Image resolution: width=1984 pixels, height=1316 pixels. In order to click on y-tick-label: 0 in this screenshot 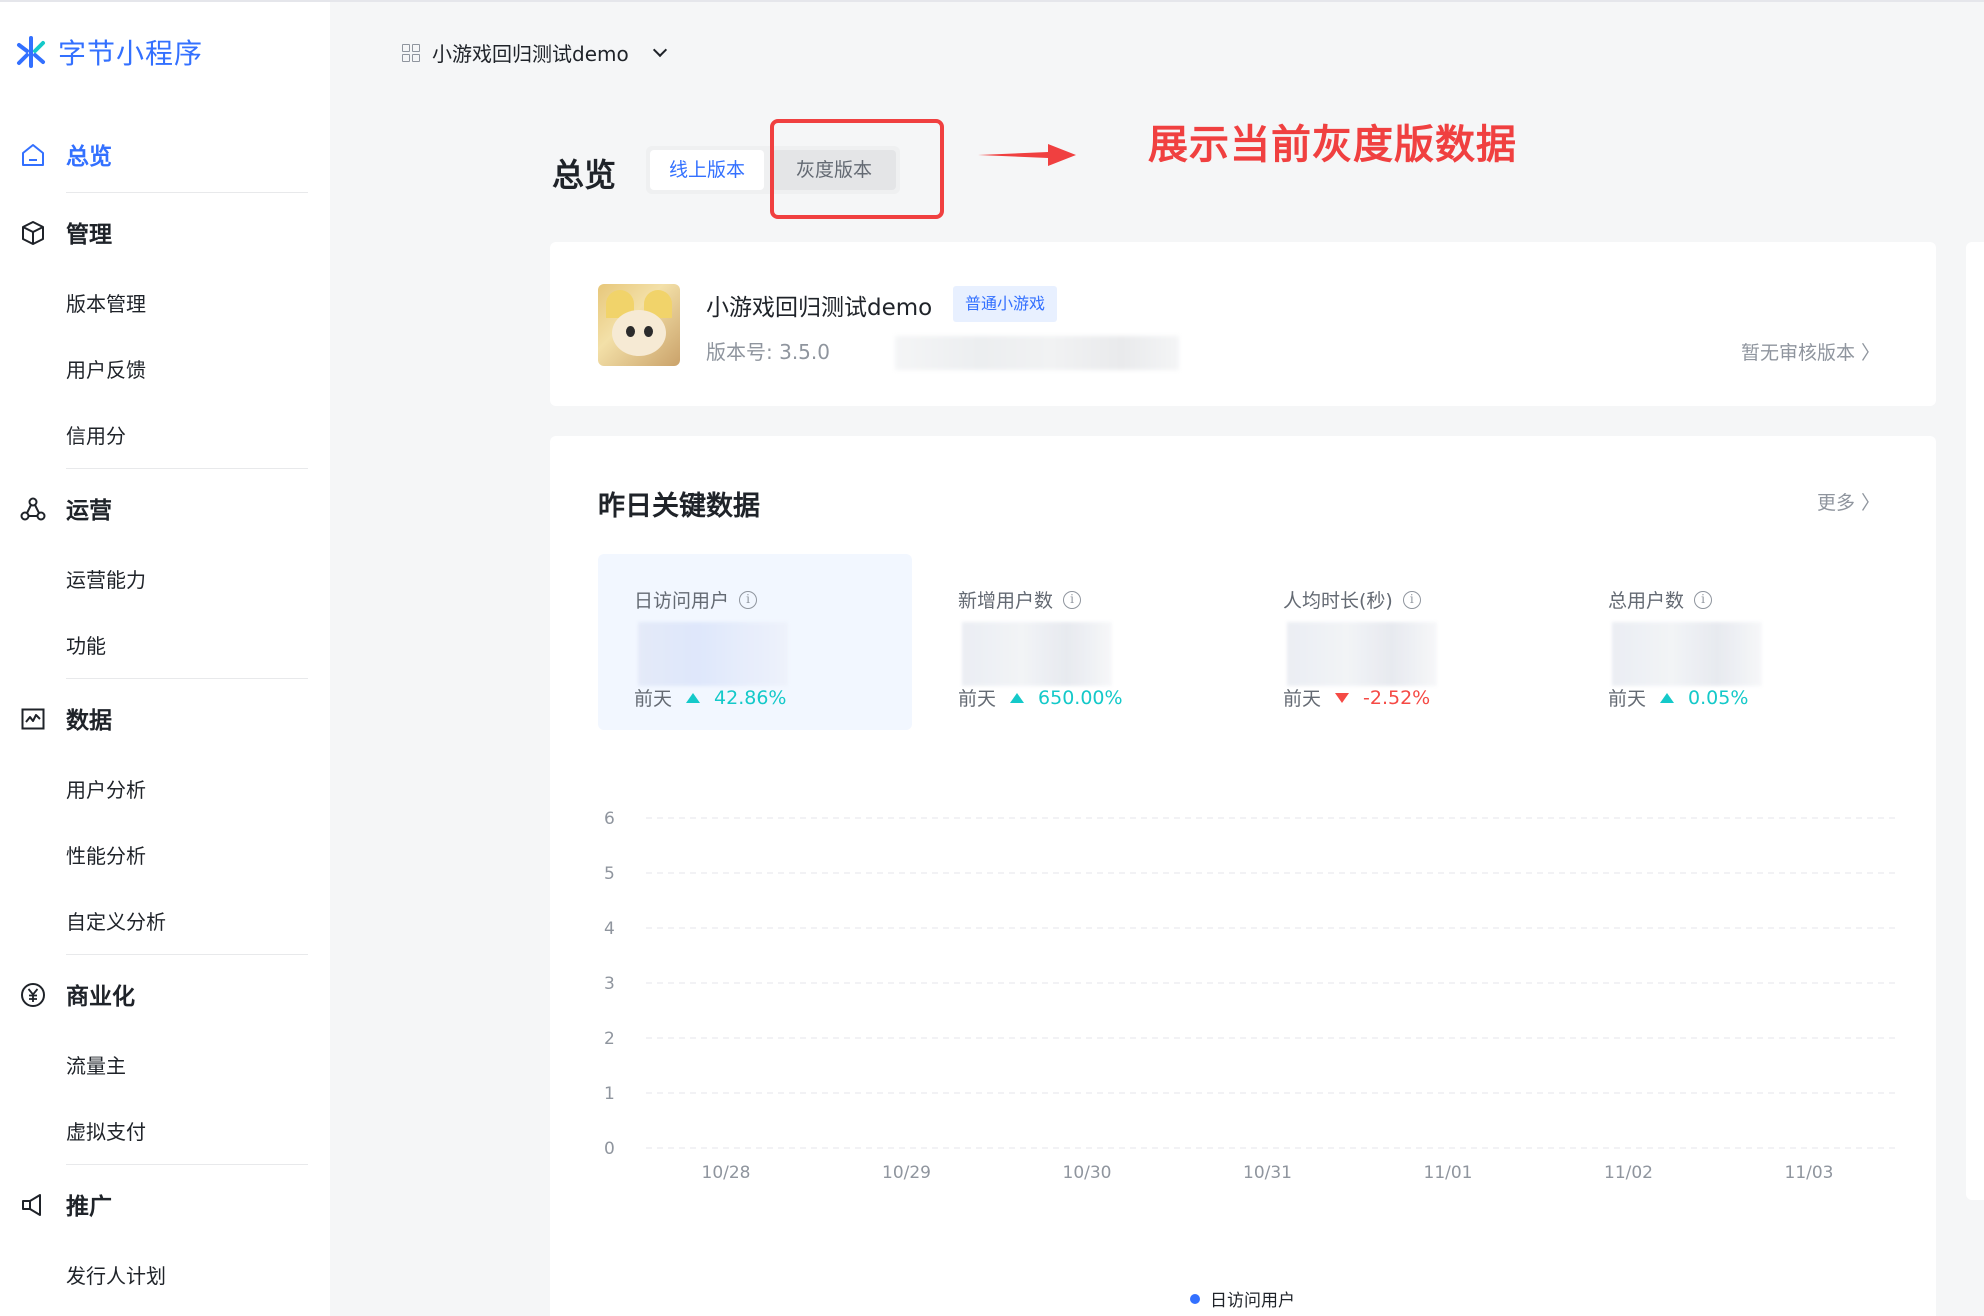, I will do `click(609, 1149)`.